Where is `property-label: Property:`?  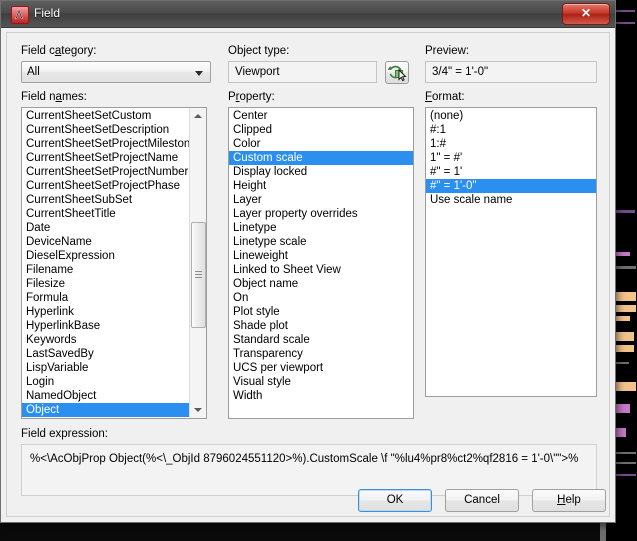
property-label: Property: is located at coordinates (251, 97).